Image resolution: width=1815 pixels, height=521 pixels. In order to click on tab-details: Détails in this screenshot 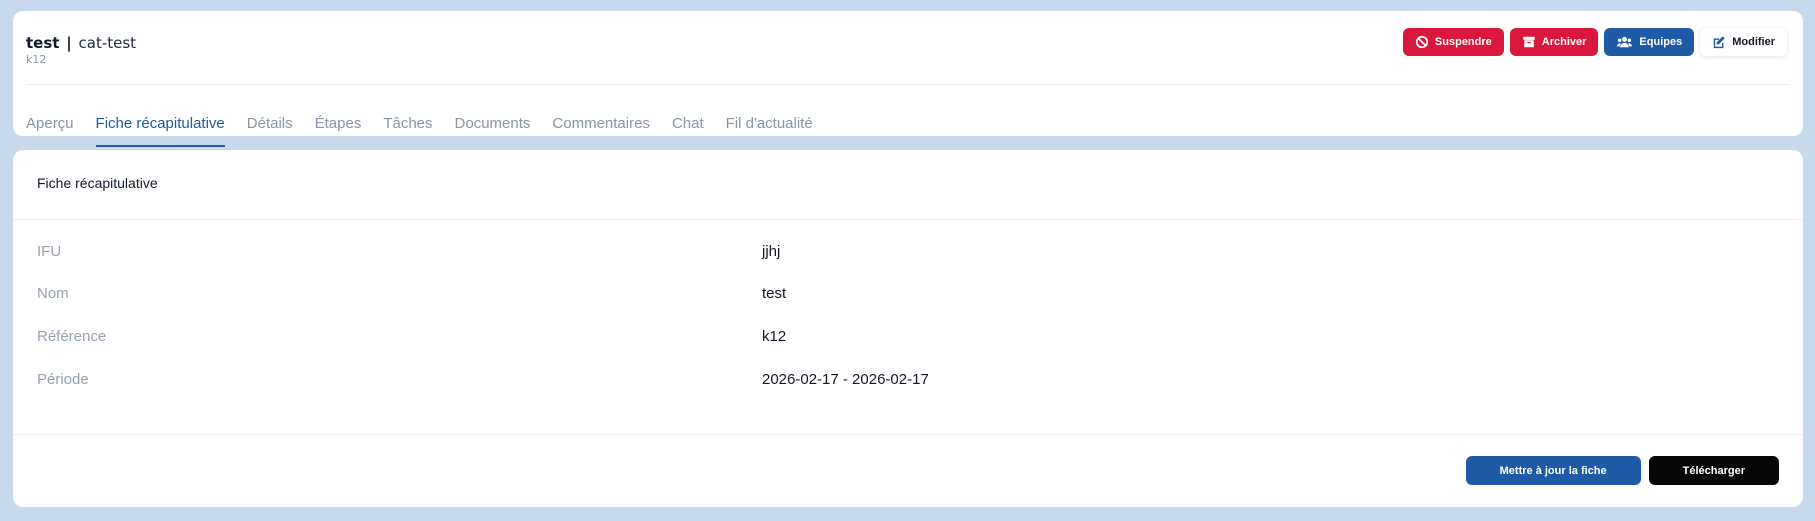, I will do `click(270, 125)`.